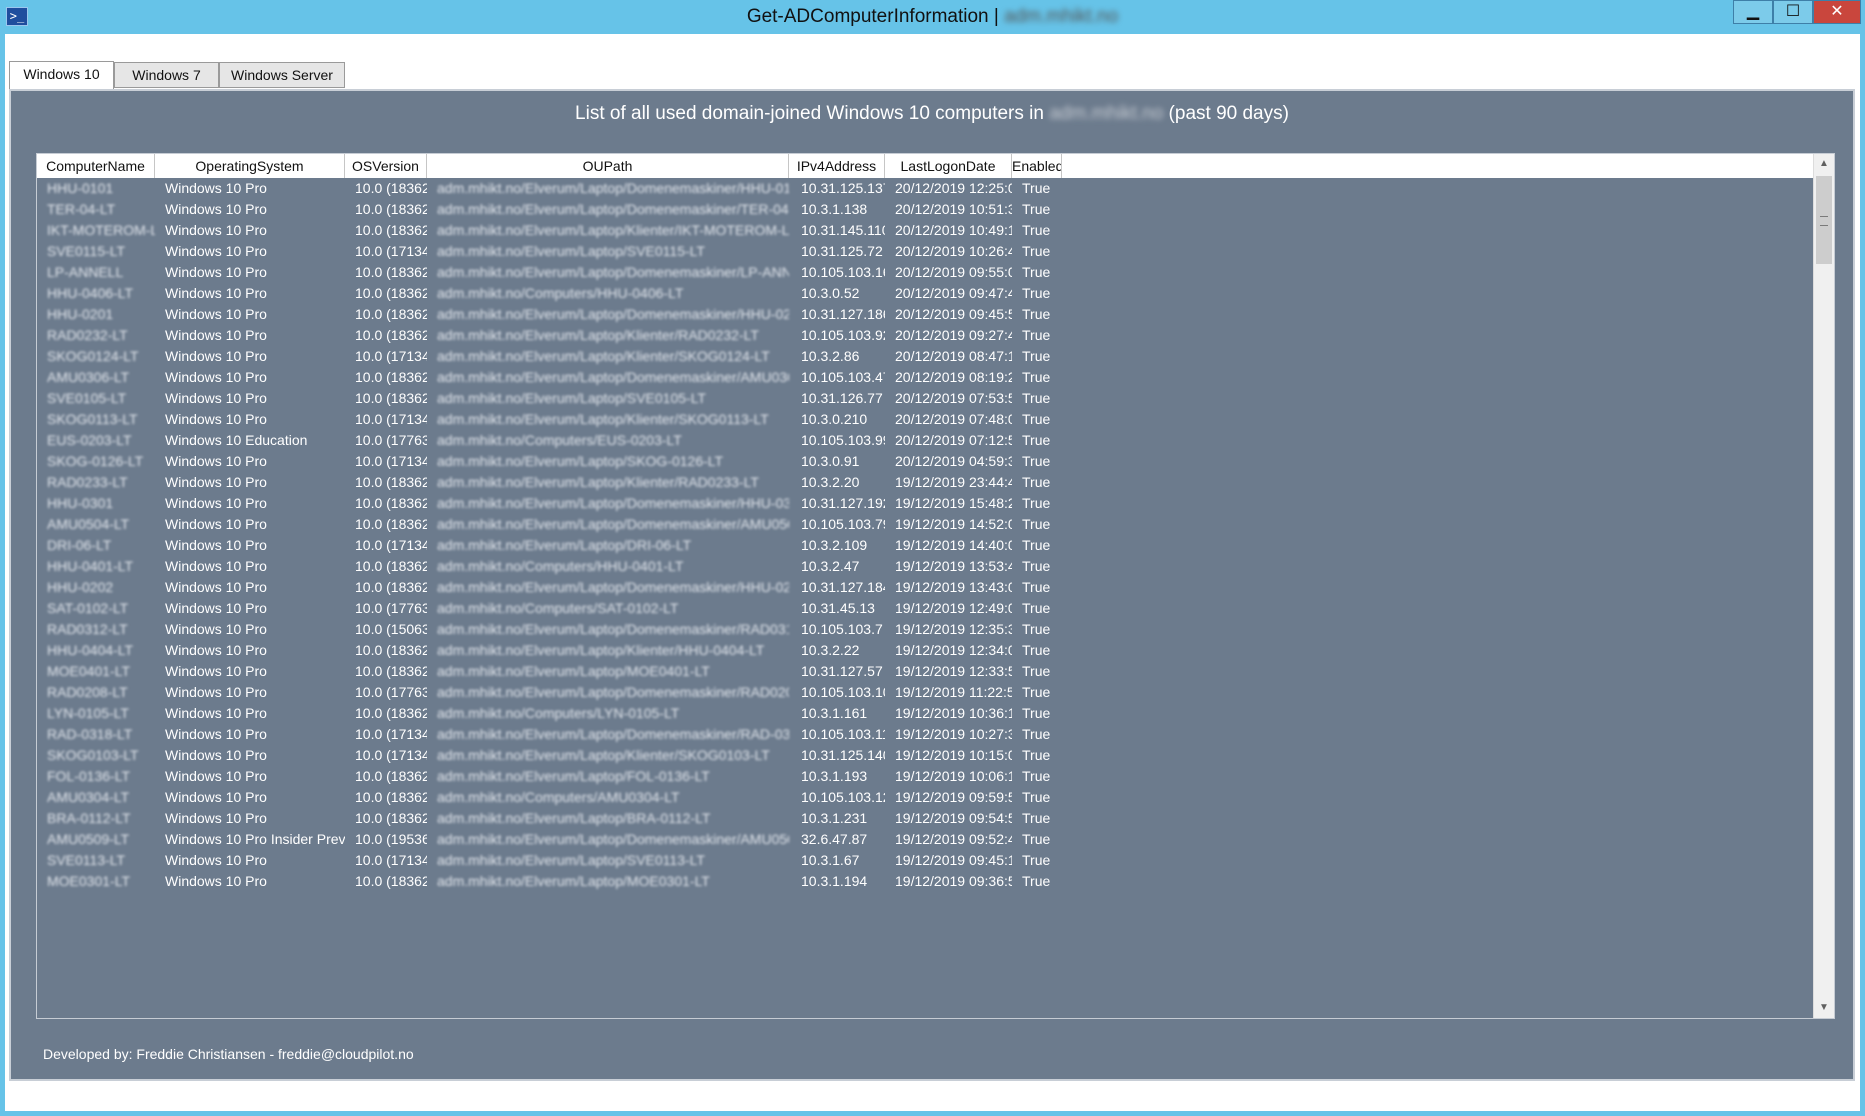 Image resolution: width=1865 pixels, height=1116 pixels. Describe the element at coordinates (953, 776) in the screenshot. I see `cell-lastlogondate: 19/12/2019 10:06:12` at that location.